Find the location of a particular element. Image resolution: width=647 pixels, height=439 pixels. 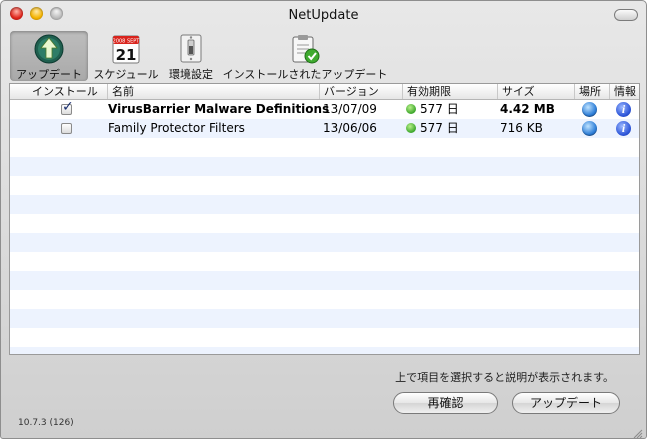

install-checkbox: ✓ is located at coordinates (67, 107).